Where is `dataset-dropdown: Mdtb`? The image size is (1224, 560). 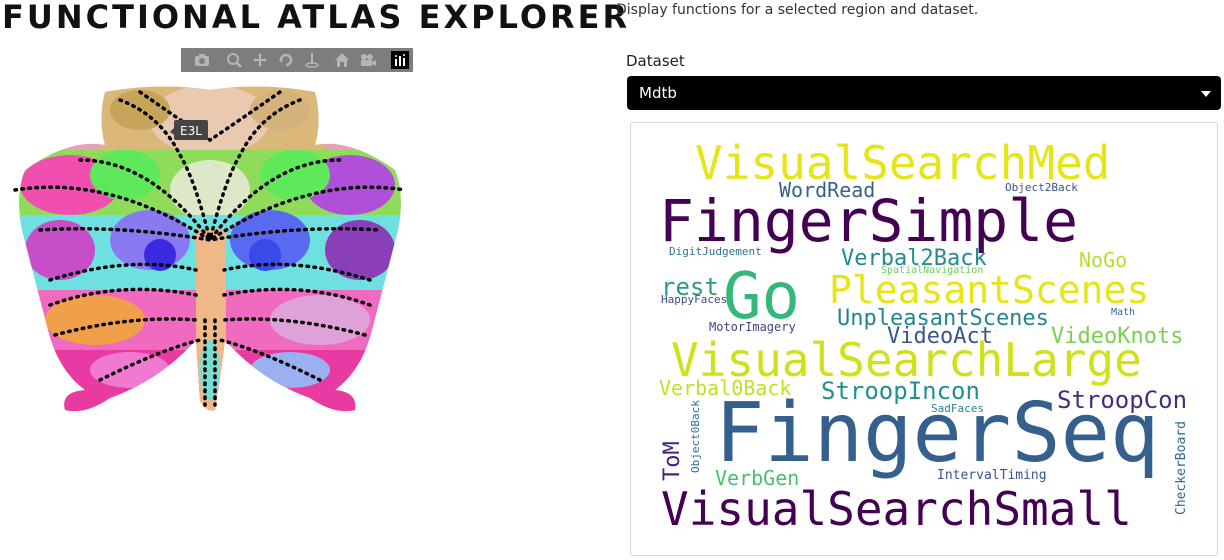 dataset-dropdown: Mdtb is located at coordinates (924, 93).